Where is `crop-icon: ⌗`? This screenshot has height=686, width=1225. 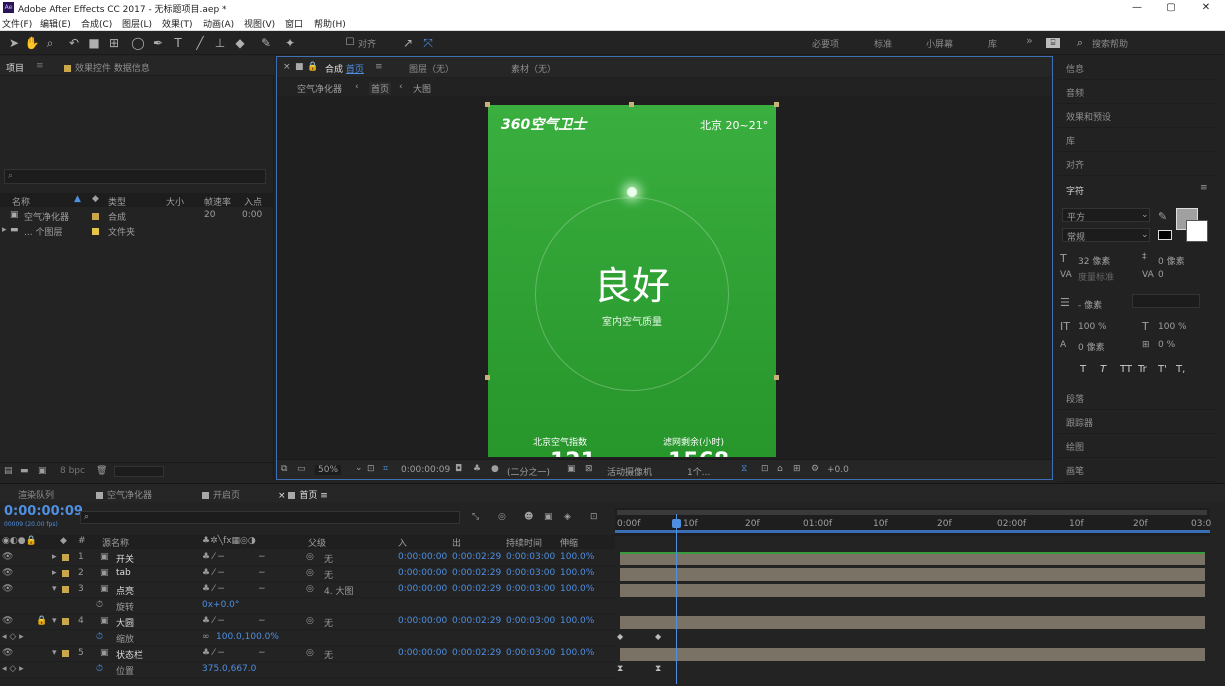 crop-icon: ⌗ is located at coordinates (385, 469).